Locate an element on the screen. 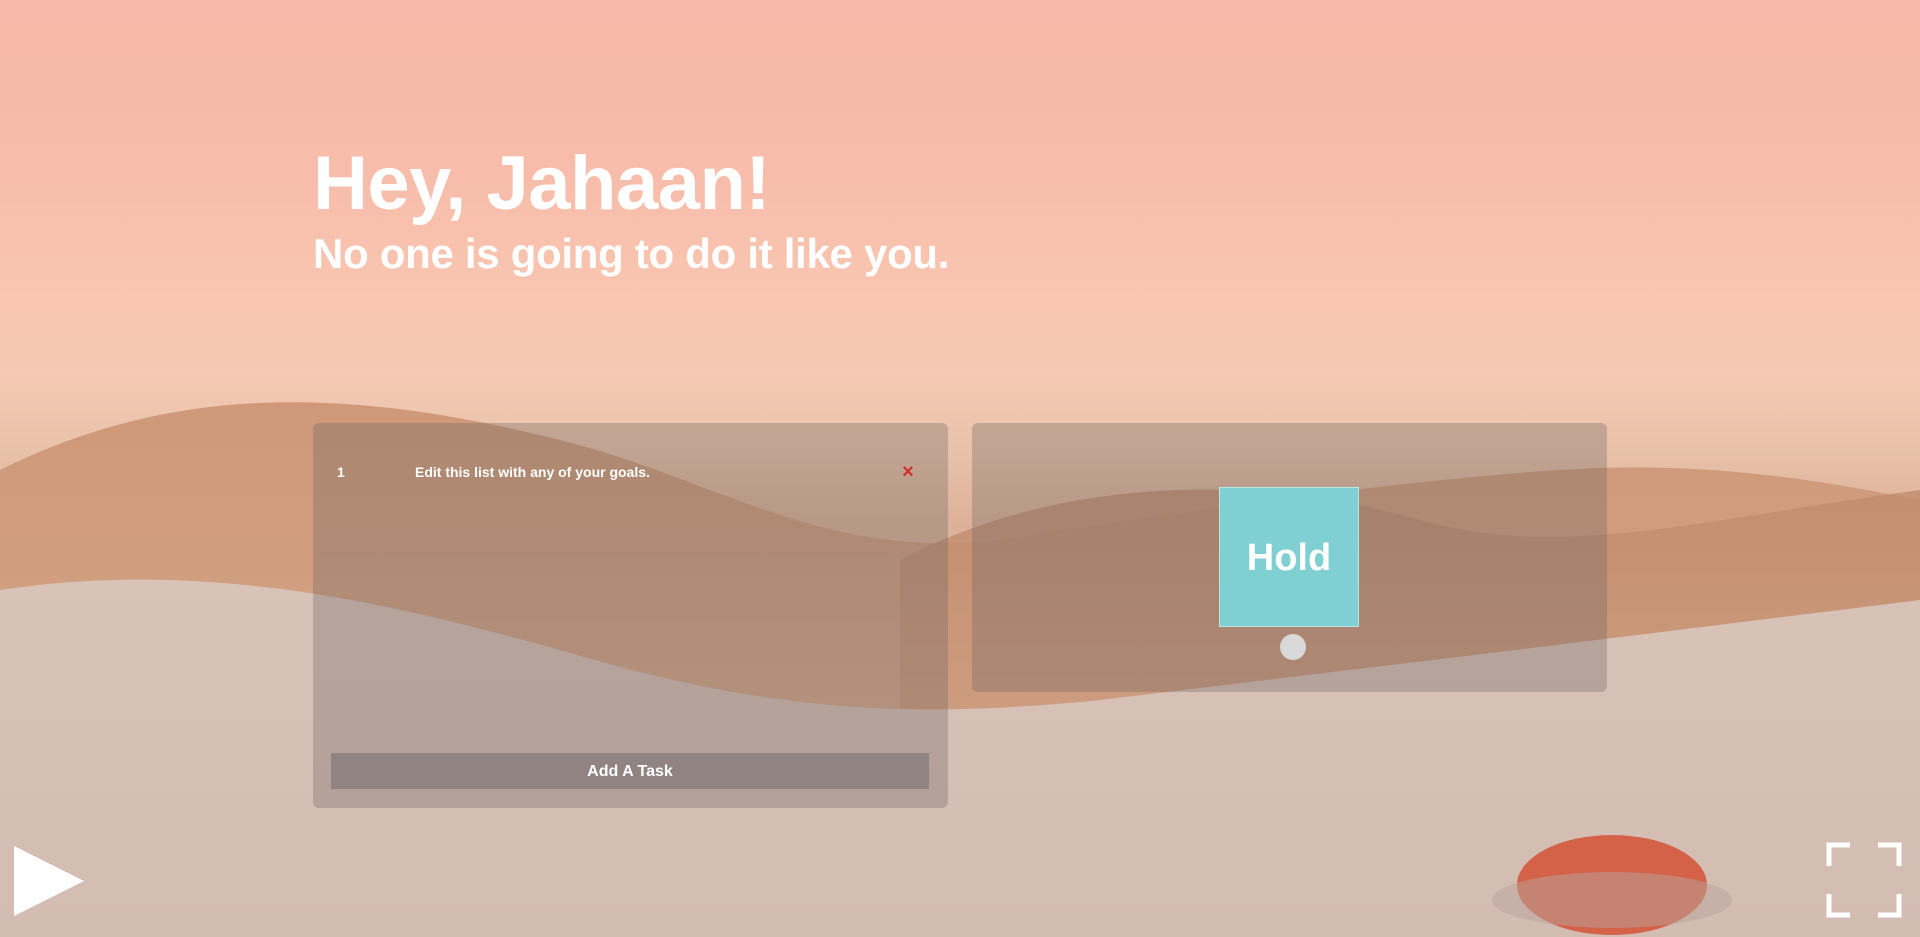  fullscreen-button is located at coordinates (1864, 880).